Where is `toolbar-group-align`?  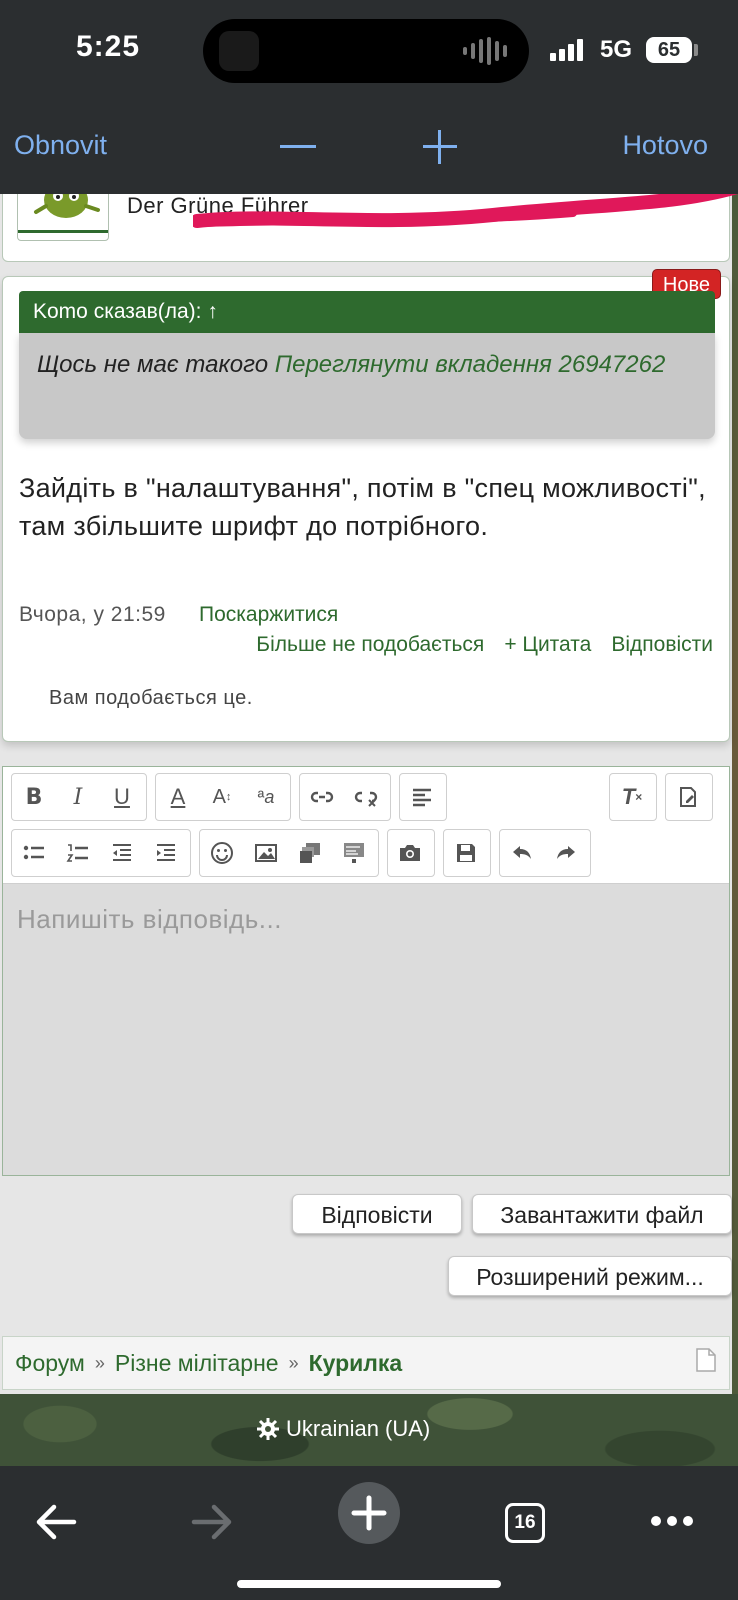
toolbar-group-align is located at coordinates (423, 797).